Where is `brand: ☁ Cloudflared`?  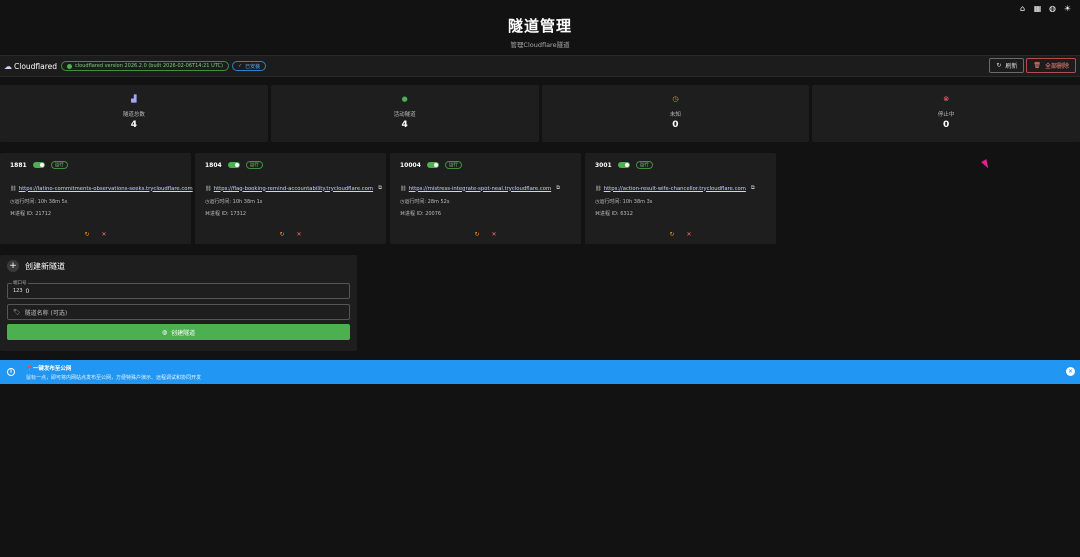
brand: ☁ Cloudflared is located at coordinates (30, 66).